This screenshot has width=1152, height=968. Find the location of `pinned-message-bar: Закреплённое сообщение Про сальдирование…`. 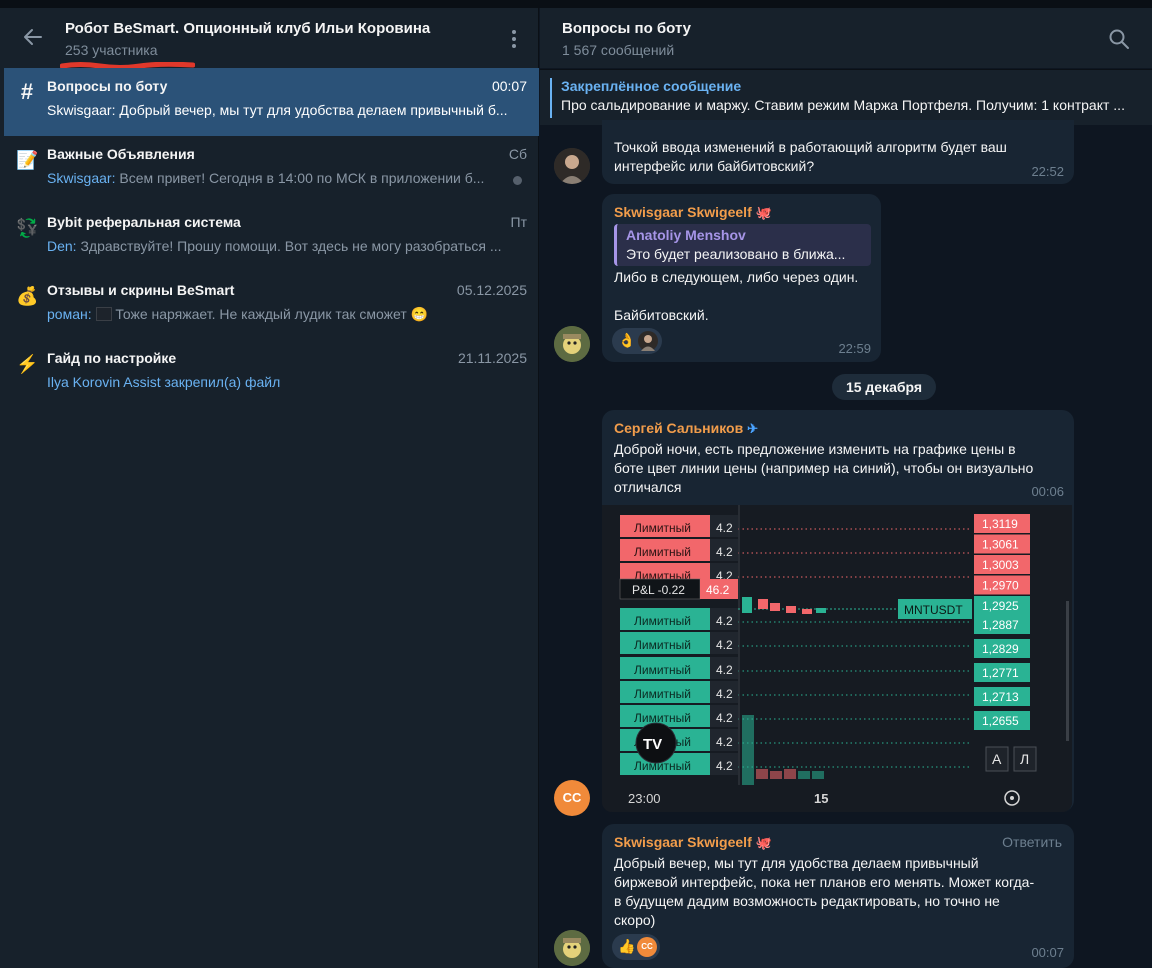

pinned-message-bar: Закреплённое сообщение Про сальдирование… is located at coordinates (846, 97).